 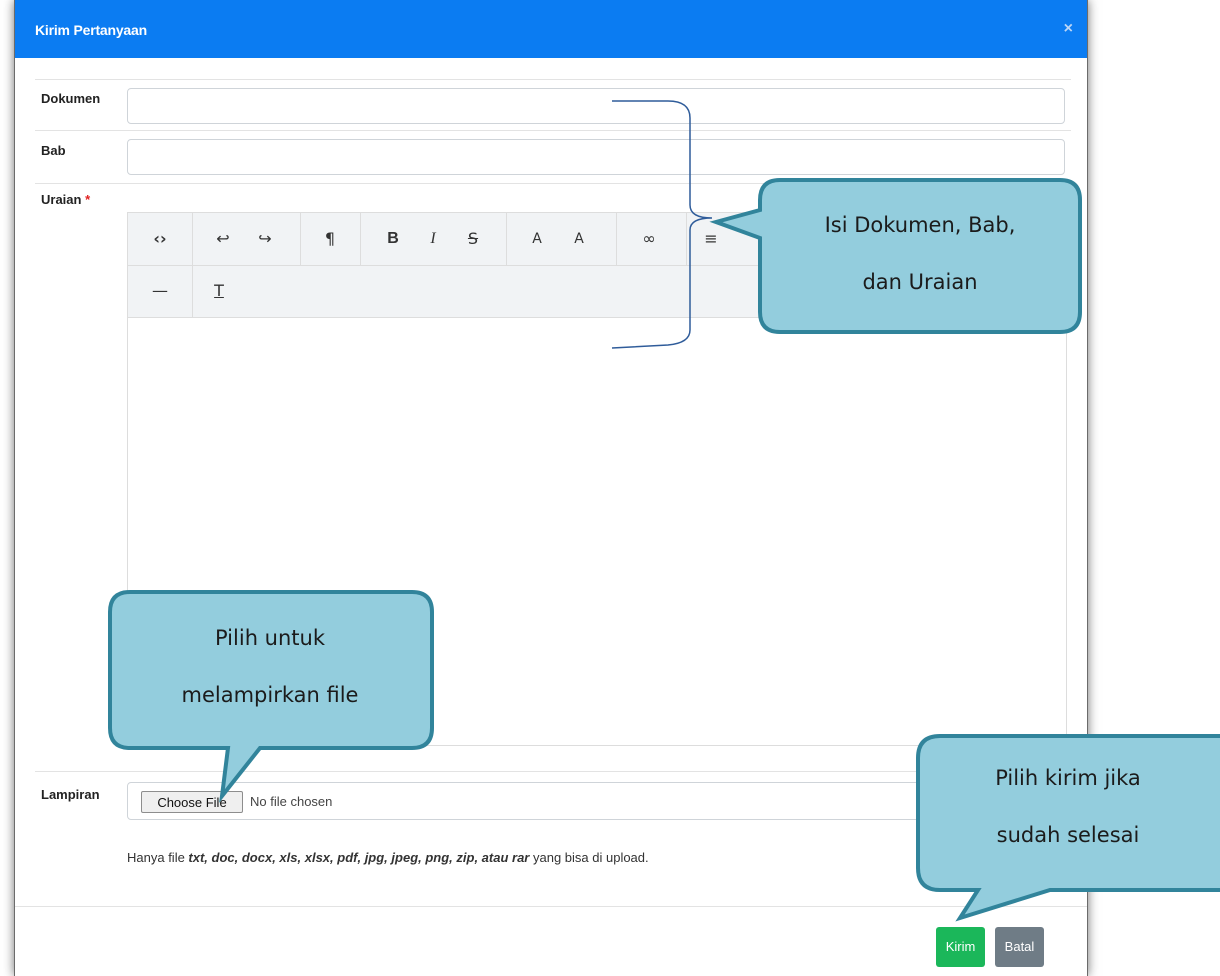 What do you see at coordinates (1068, 778) in the screenshot?
I see `callout-pilih-kirim-line-1: Pilih kirim jika` at bounding box center [1068, 778].